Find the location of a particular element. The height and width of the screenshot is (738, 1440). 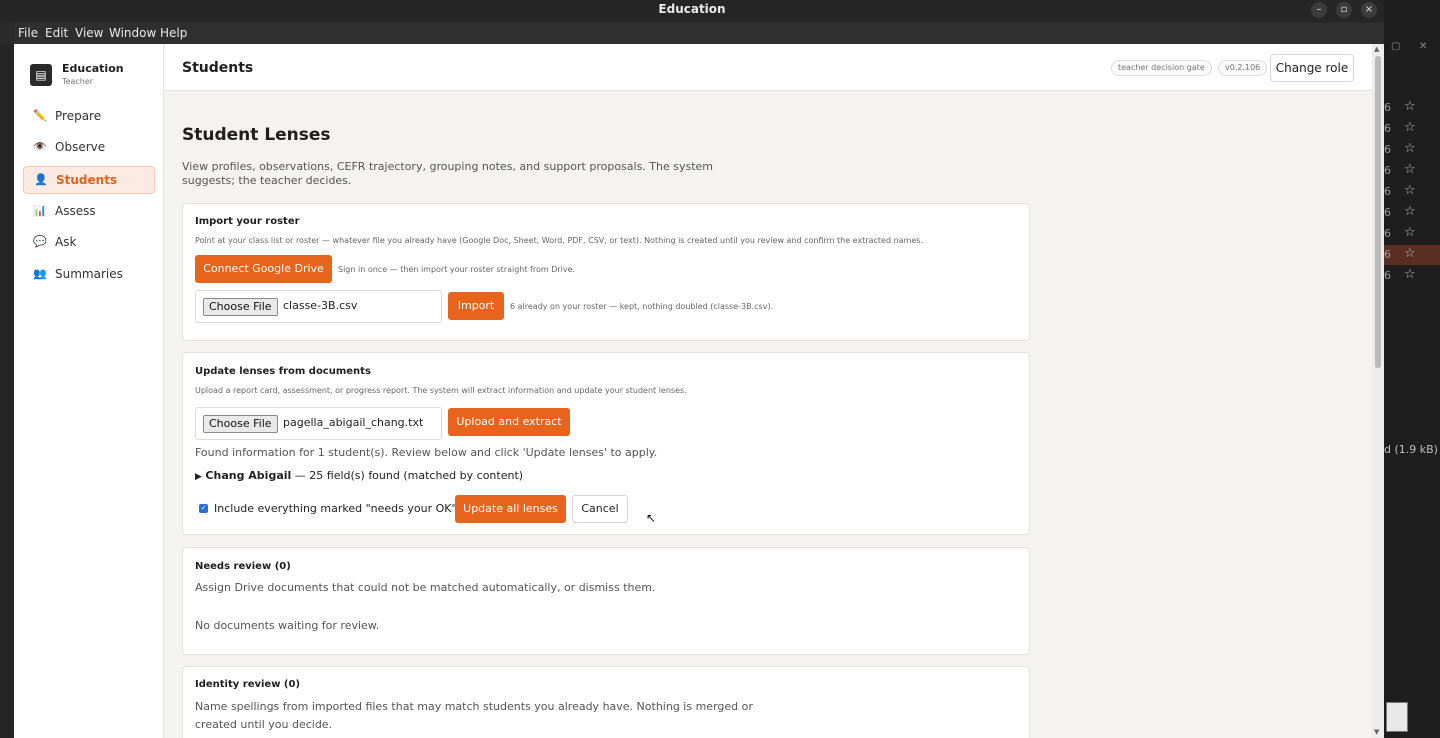

sidebar-item-assess: 📊 Assess is located at coordinates (89, 212).